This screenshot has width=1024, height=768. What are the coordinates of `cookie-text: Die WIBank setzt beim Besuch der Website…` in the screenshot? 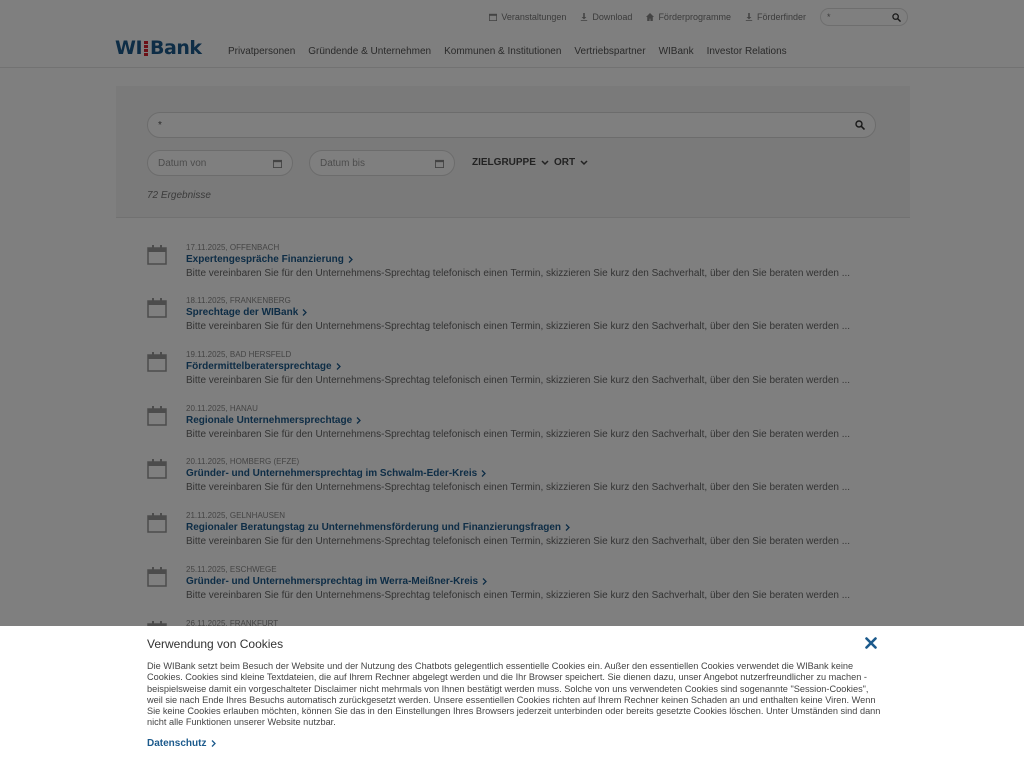 It's located at (514, 694).